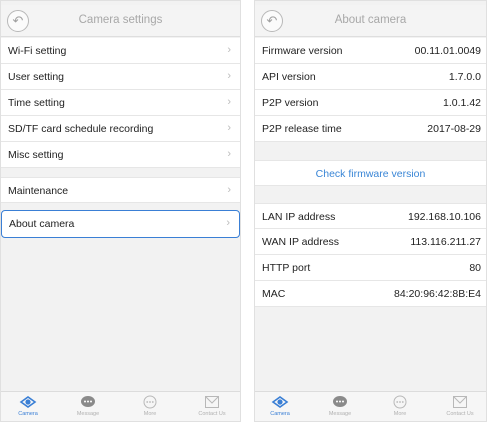 Image resolution: width=487 pixels, height=422 pixels. Describe the element at coordinates (462, 103) in the screenshot. I see `info-value: 1.0.1.42` at that location.